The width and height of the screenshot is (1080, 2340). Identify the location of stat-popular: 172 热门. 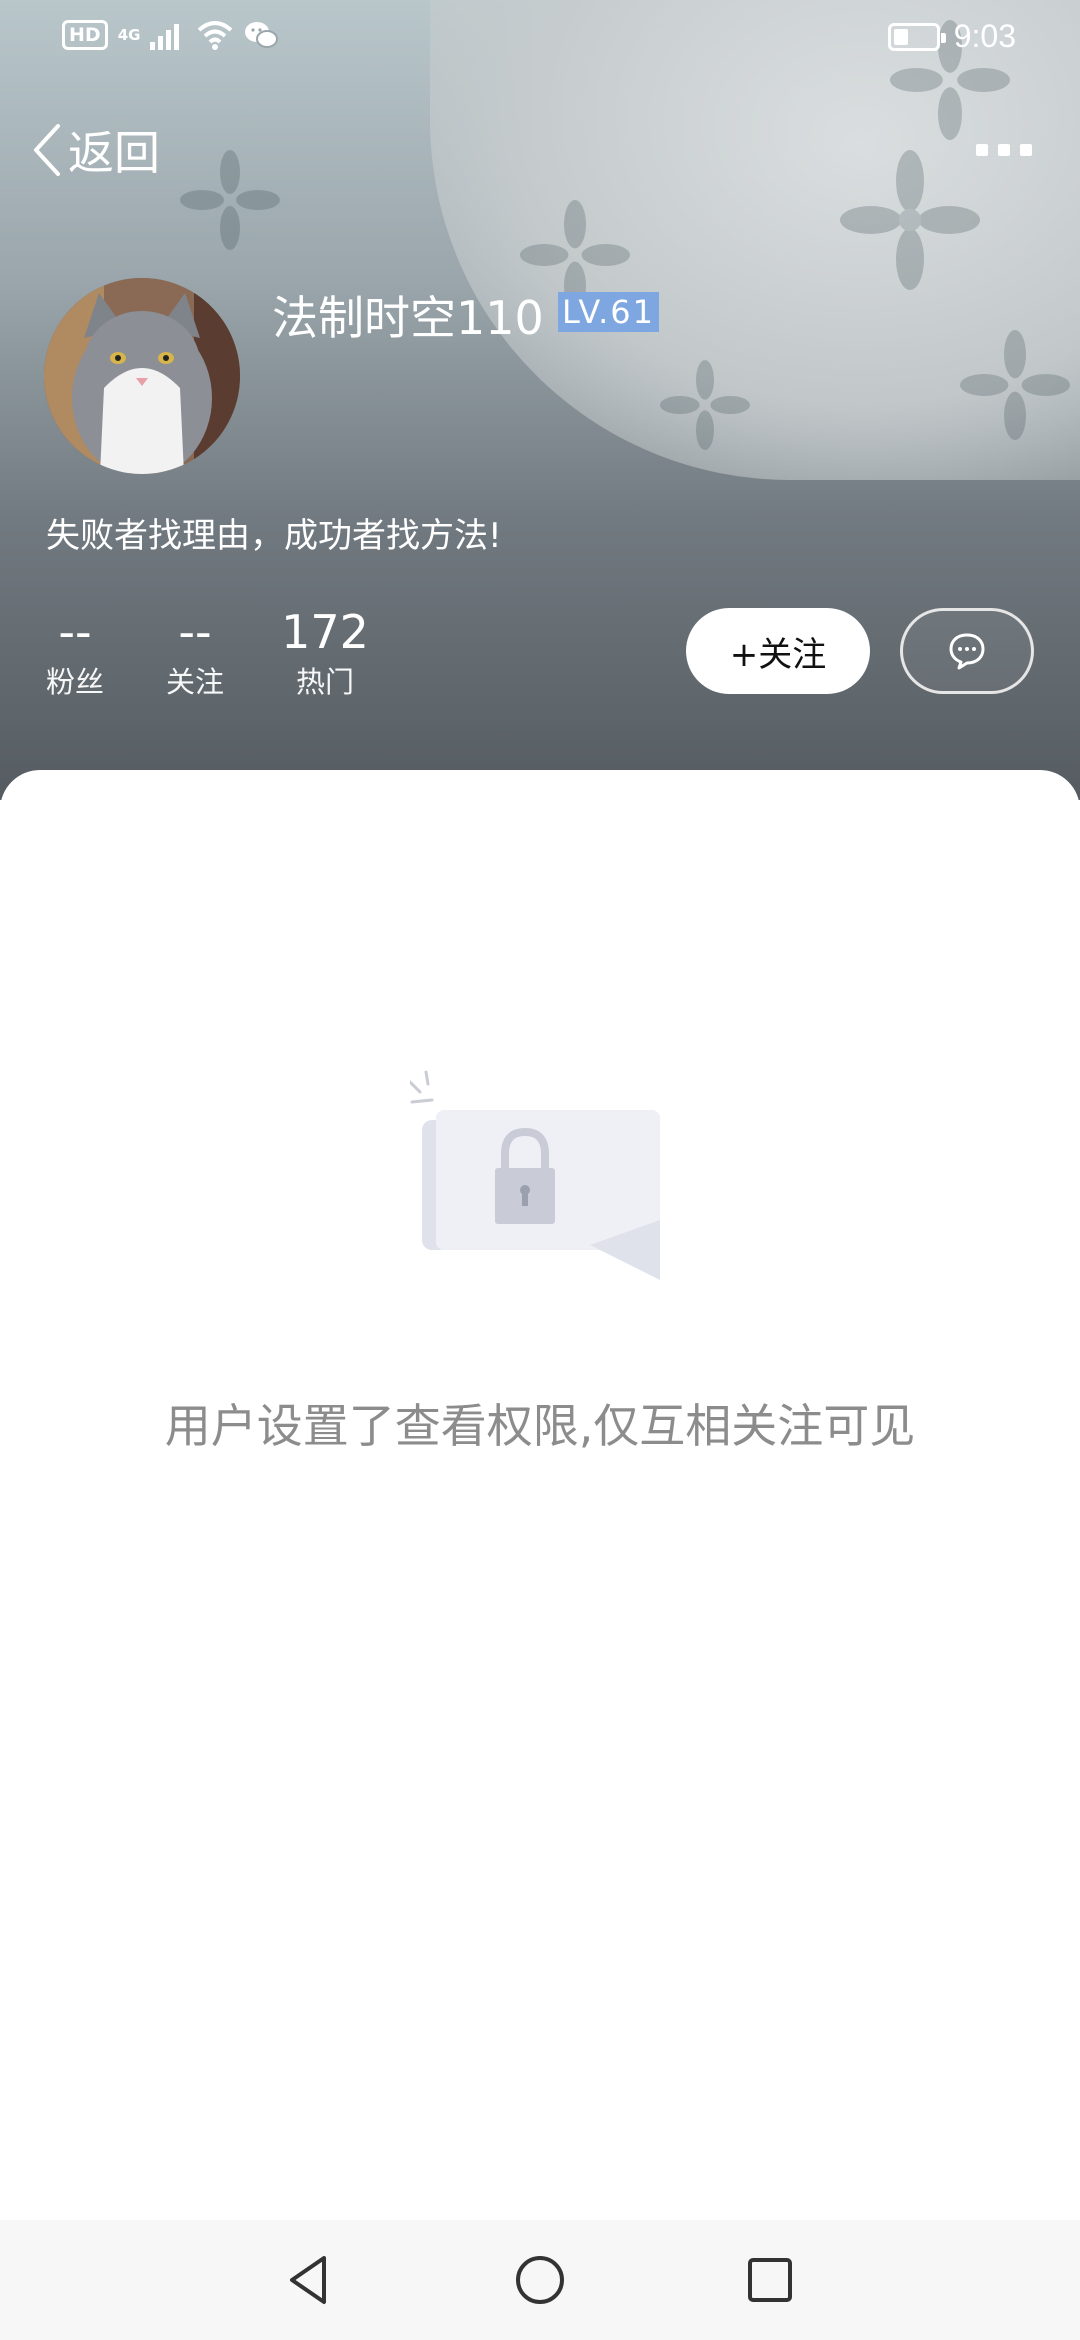
(325, 654).